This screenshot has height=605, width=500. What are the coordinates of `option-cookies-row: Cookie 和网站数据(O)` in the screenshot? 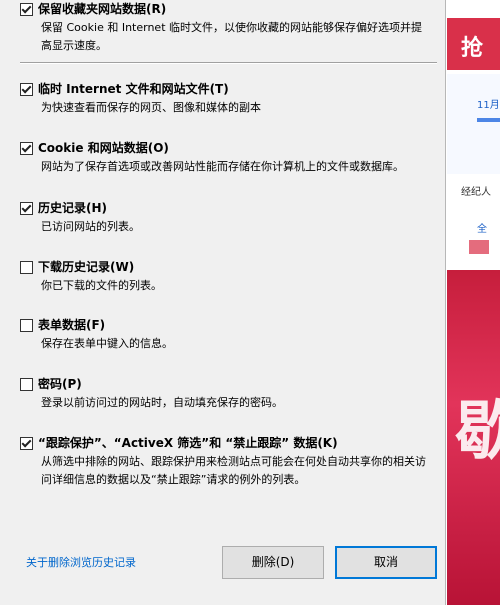 It's located at (225, 148).